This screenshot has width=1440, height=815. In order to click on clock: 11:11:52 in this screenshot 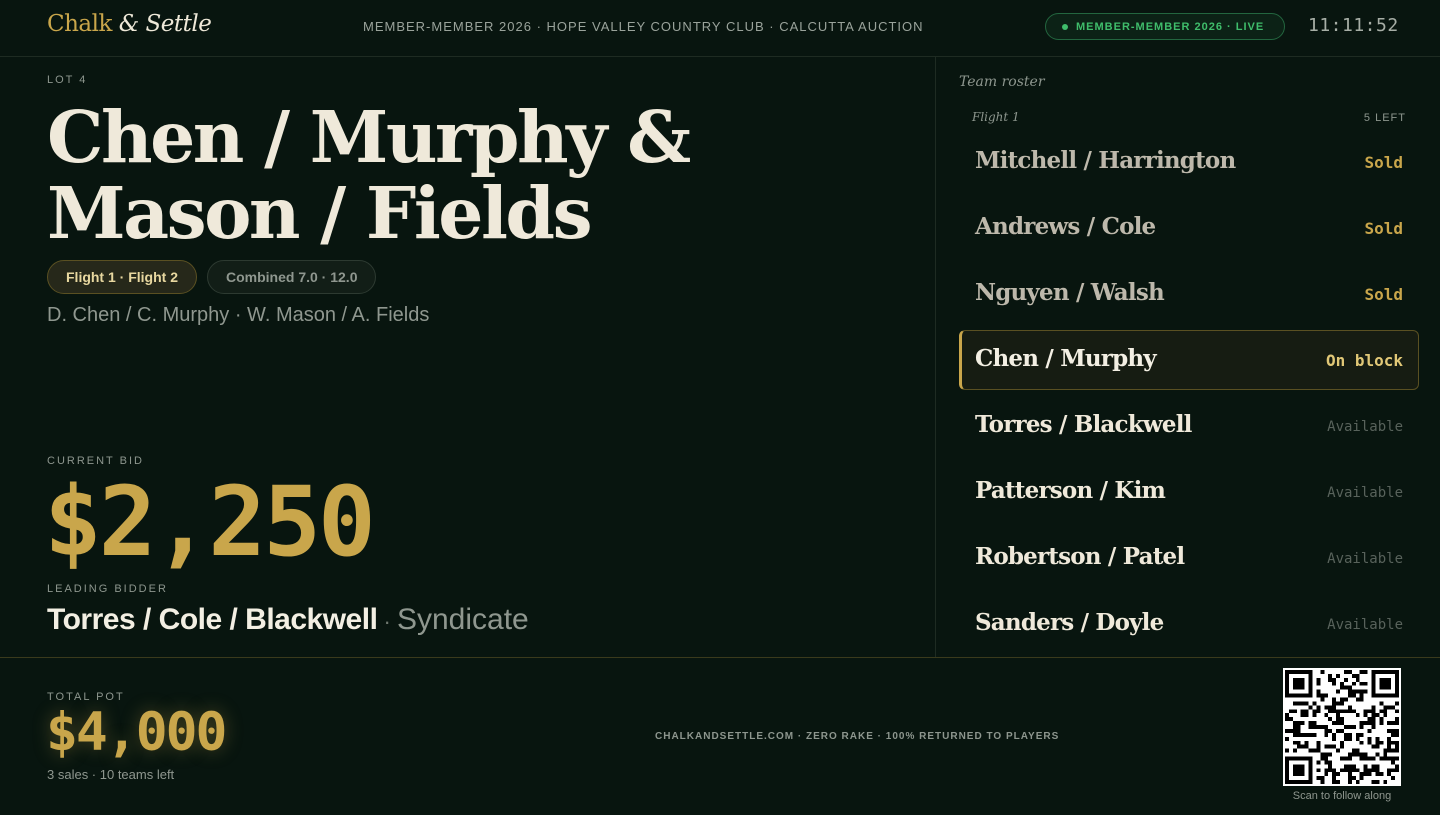, I will do `click(1353, 25)`.